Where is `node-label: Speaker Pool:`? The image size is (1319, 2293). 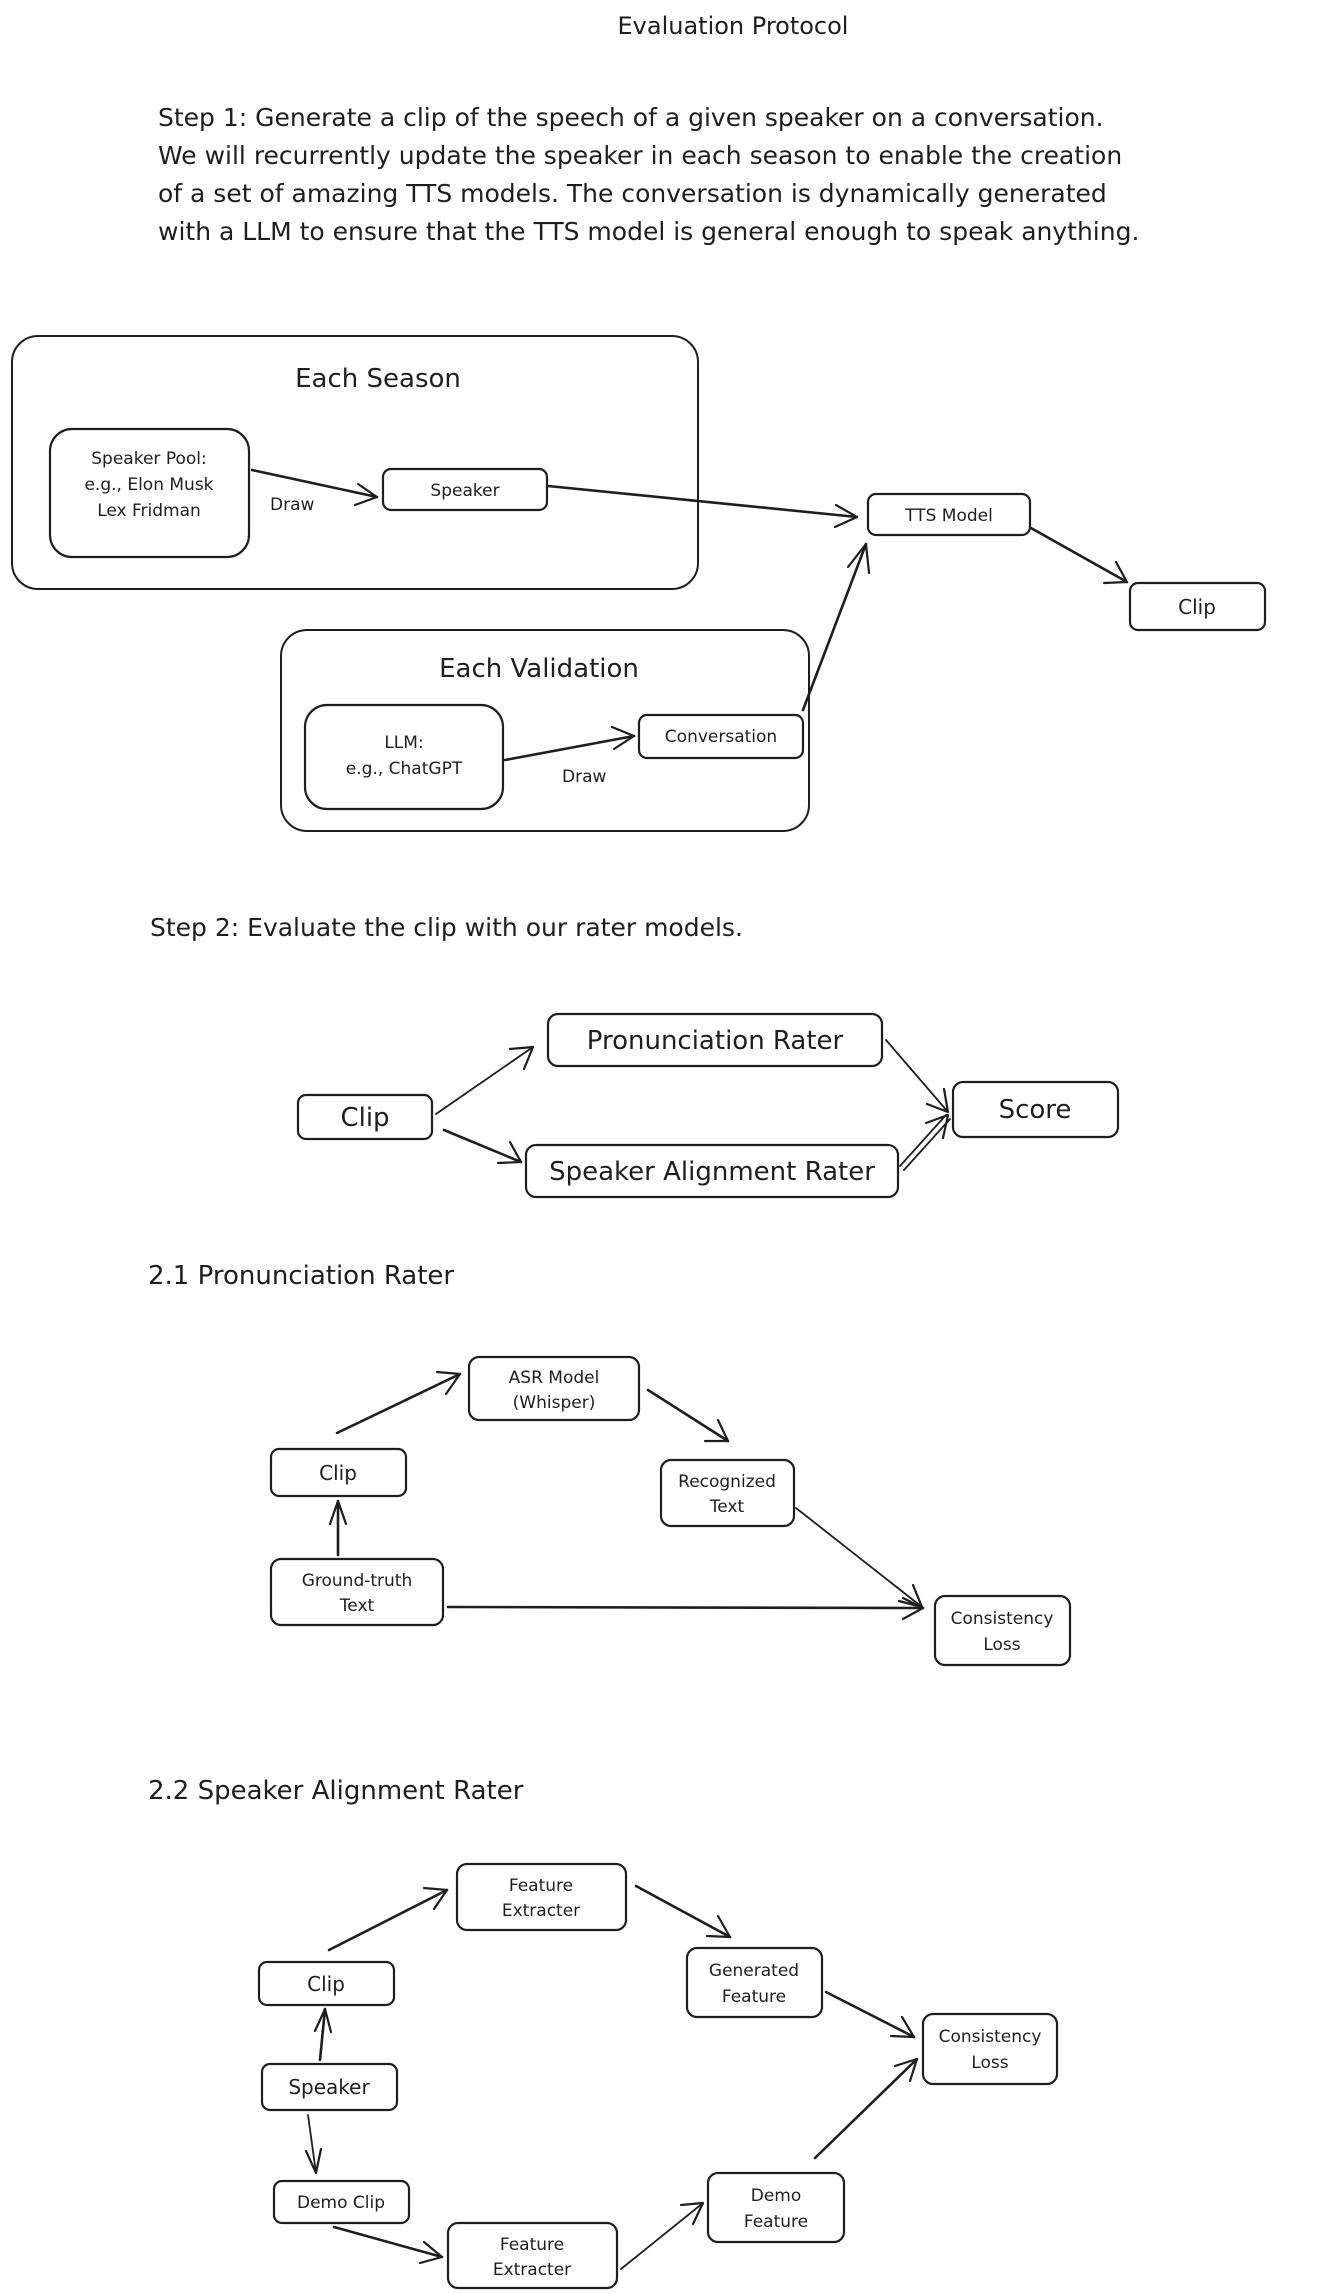 node-label: Speaker Pool: is located at coordinates (148, 459).